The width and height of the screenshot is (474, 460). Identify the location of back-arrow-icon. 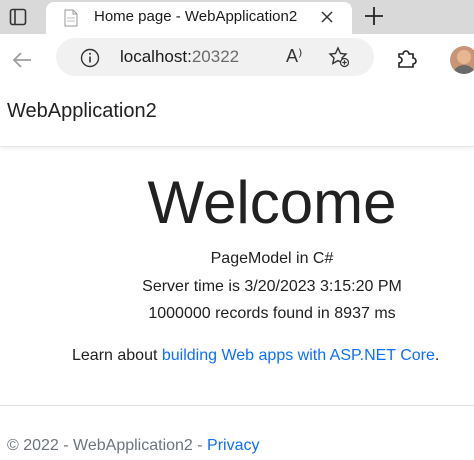
(22, 60).